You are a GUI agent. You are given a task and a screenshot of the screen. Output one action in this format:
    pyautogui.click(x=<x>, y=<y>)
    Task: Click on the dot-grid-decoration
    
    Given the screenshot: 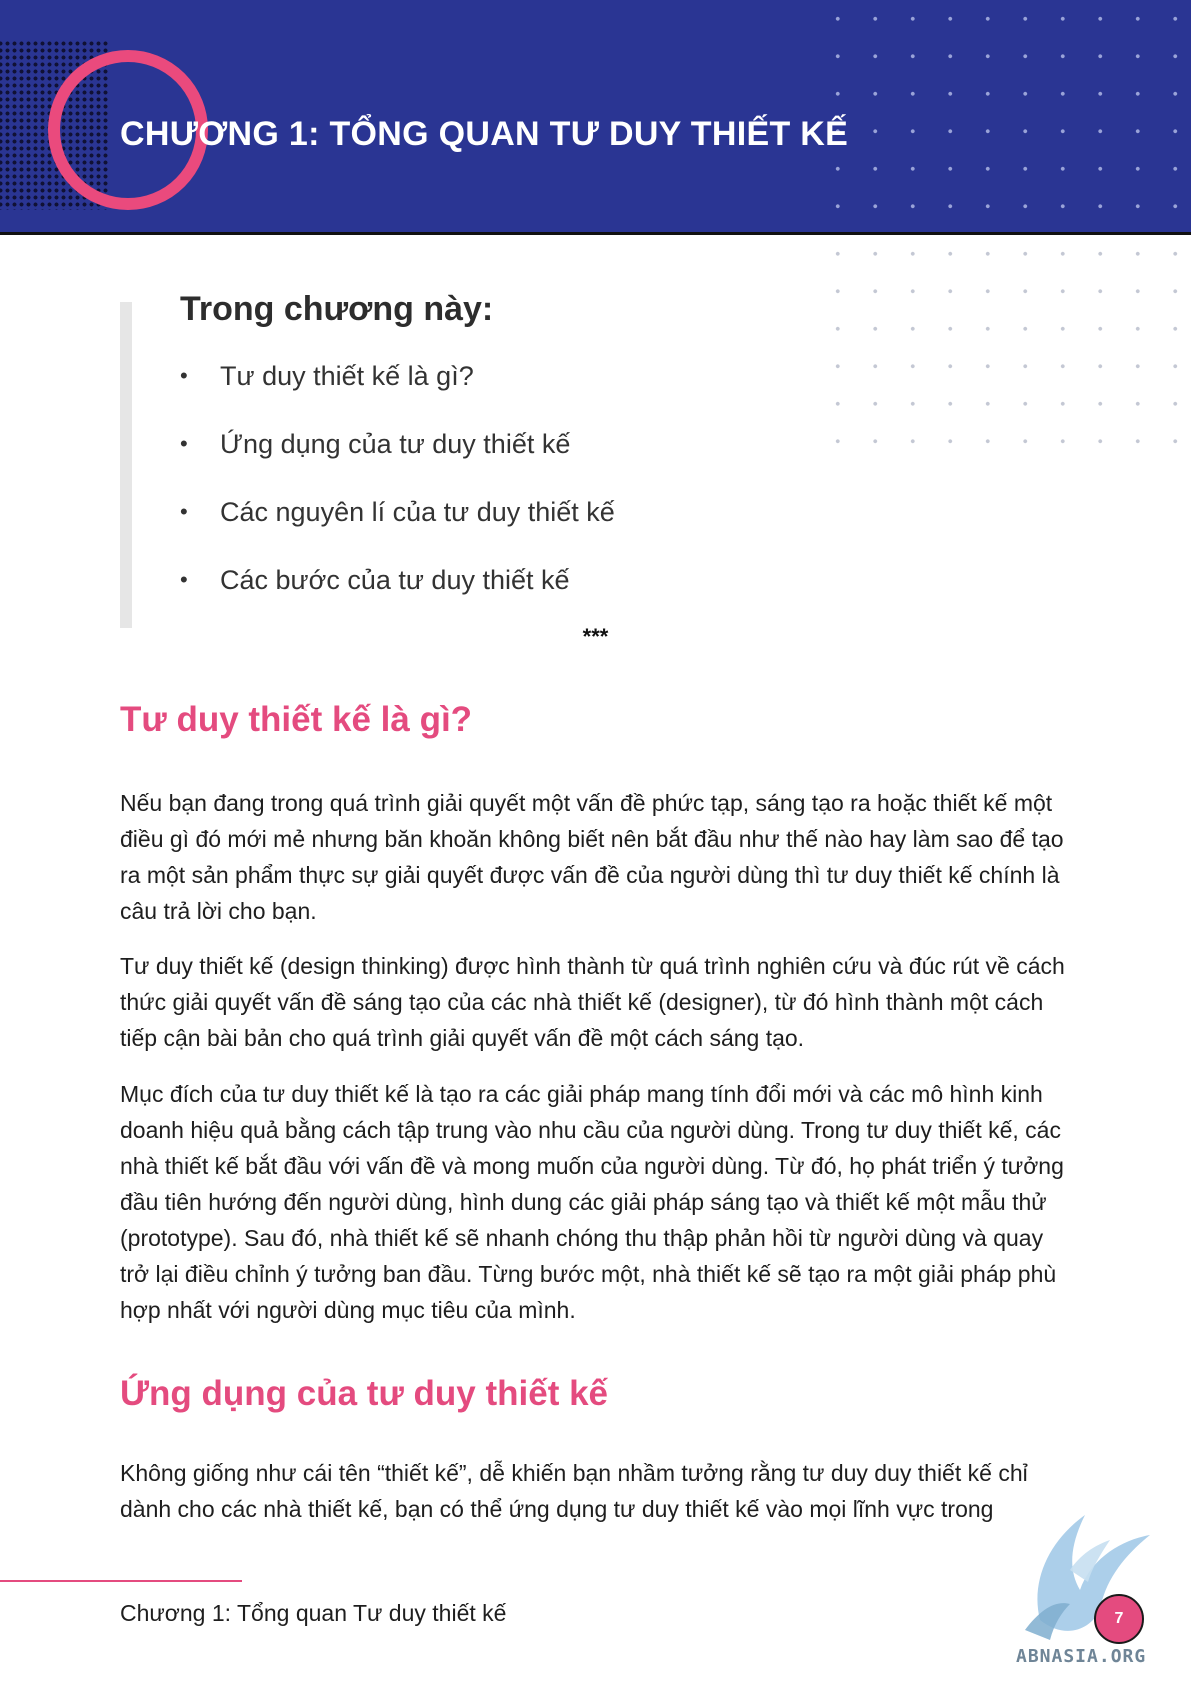 What is the action you would take?
    pyautogui.click(x=1003, y=116)
    